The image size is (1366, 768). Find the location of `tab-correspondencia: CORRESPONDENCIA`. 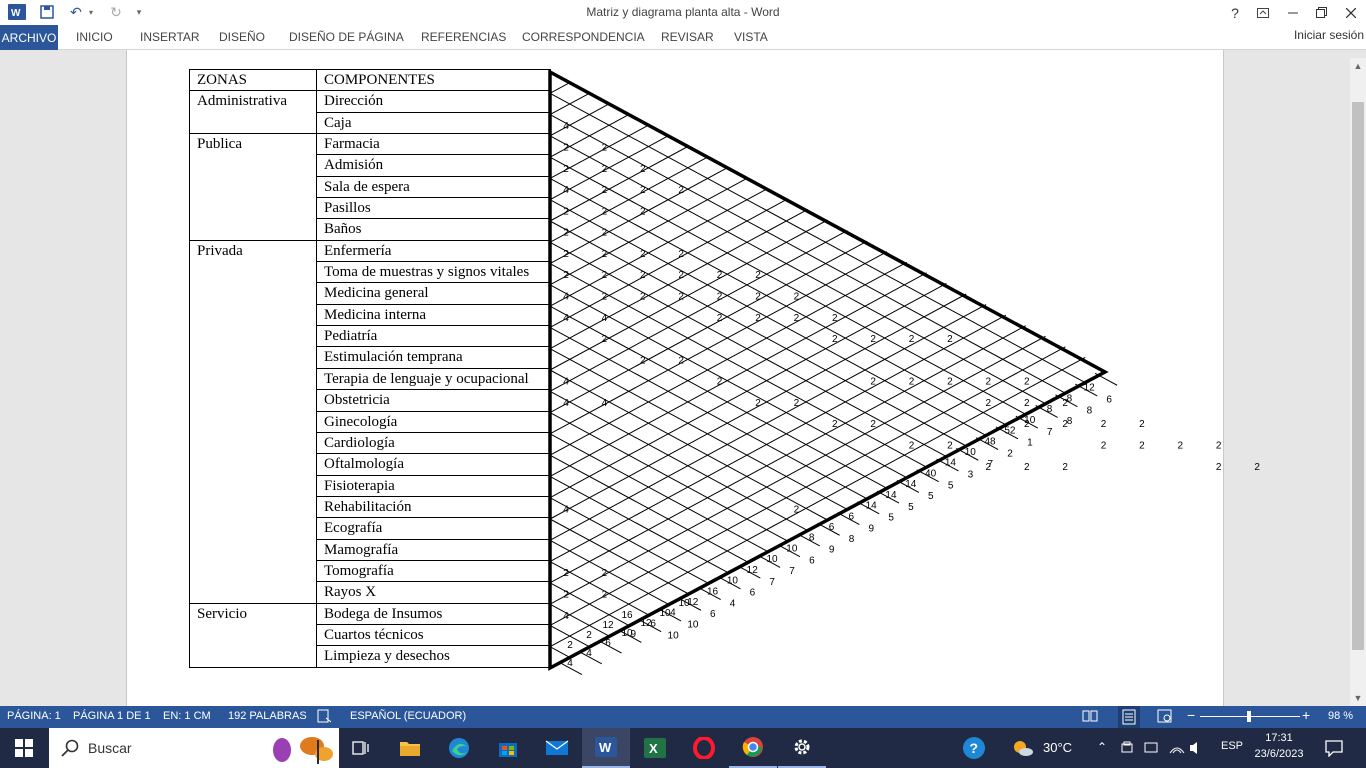

tab-correspondencia: CORRESPONDENCIA is located at coordinates (583, 37).